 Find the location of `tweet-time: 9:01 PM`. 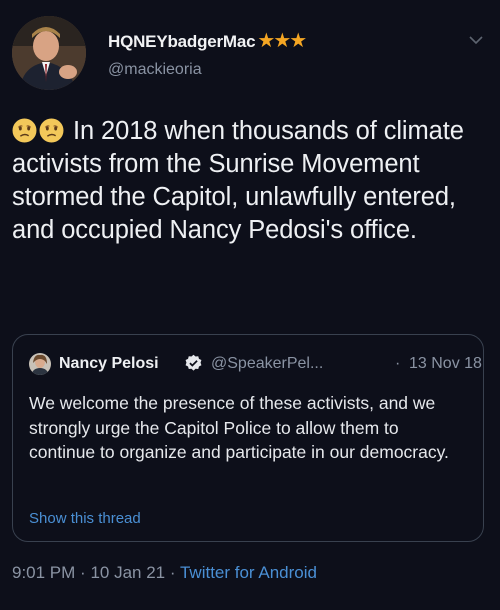

tweet-time: 9:01 PM is located at coordinates (43, 572).